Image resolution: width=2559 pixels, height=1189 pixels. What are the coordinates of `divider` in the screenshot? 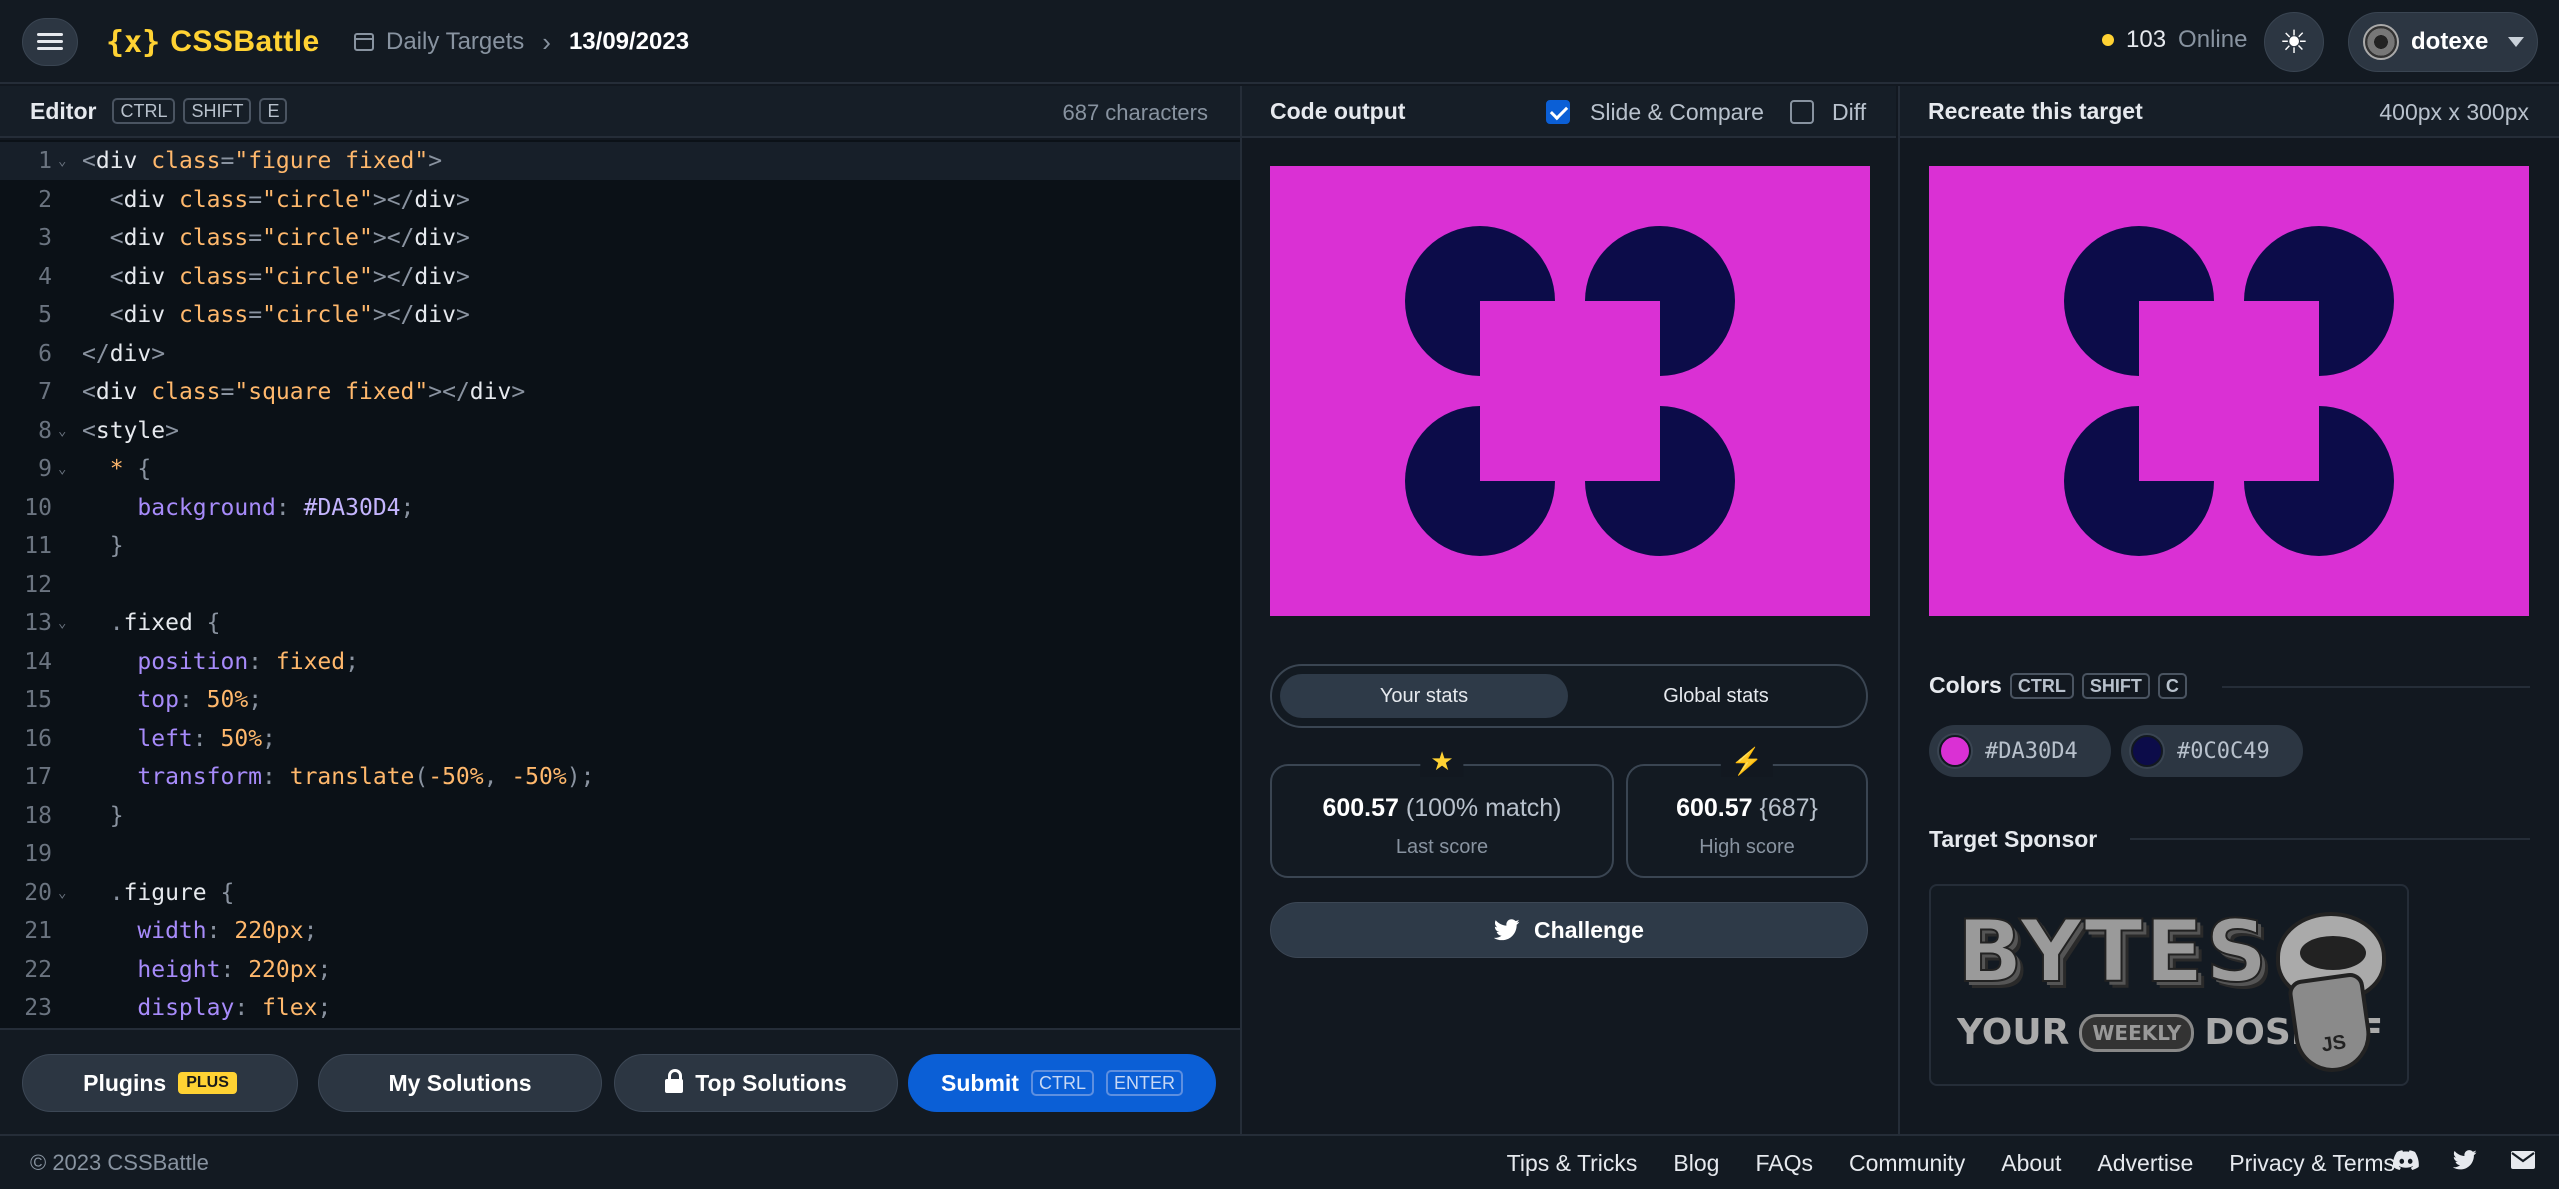 It's located at (2376, 687).